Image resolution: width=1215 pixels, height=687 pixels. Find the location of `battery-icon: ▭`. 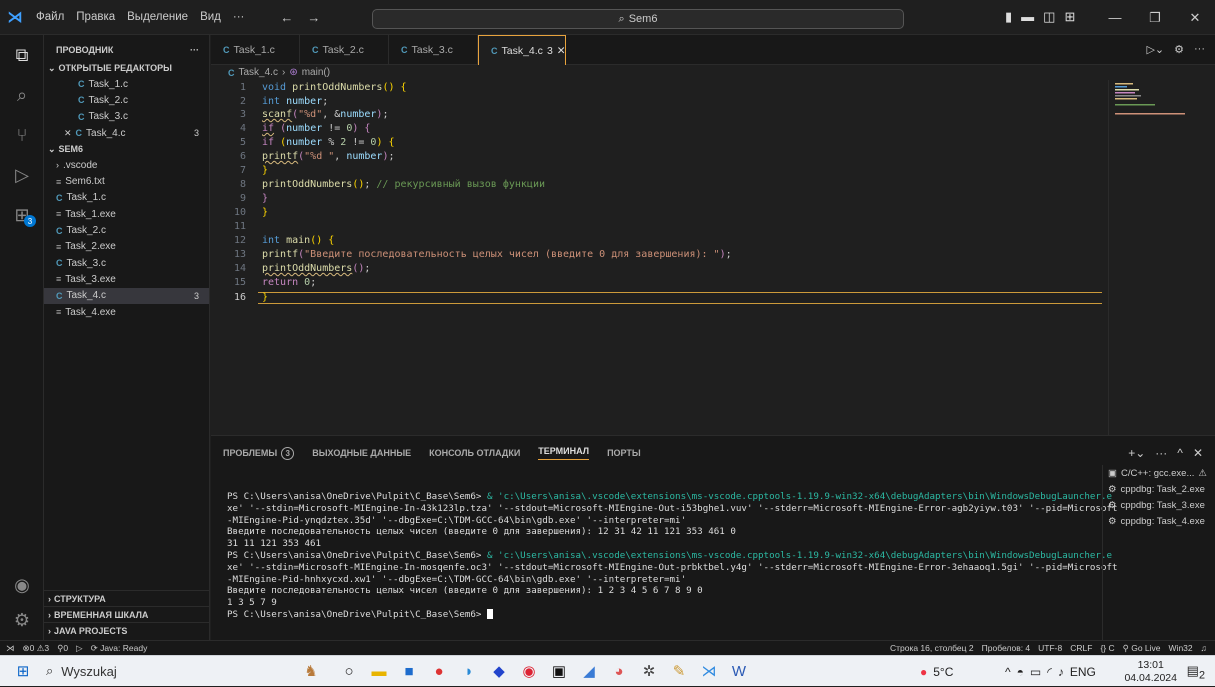

battery-icon: ▭ is located at coordinates (1035, 672).